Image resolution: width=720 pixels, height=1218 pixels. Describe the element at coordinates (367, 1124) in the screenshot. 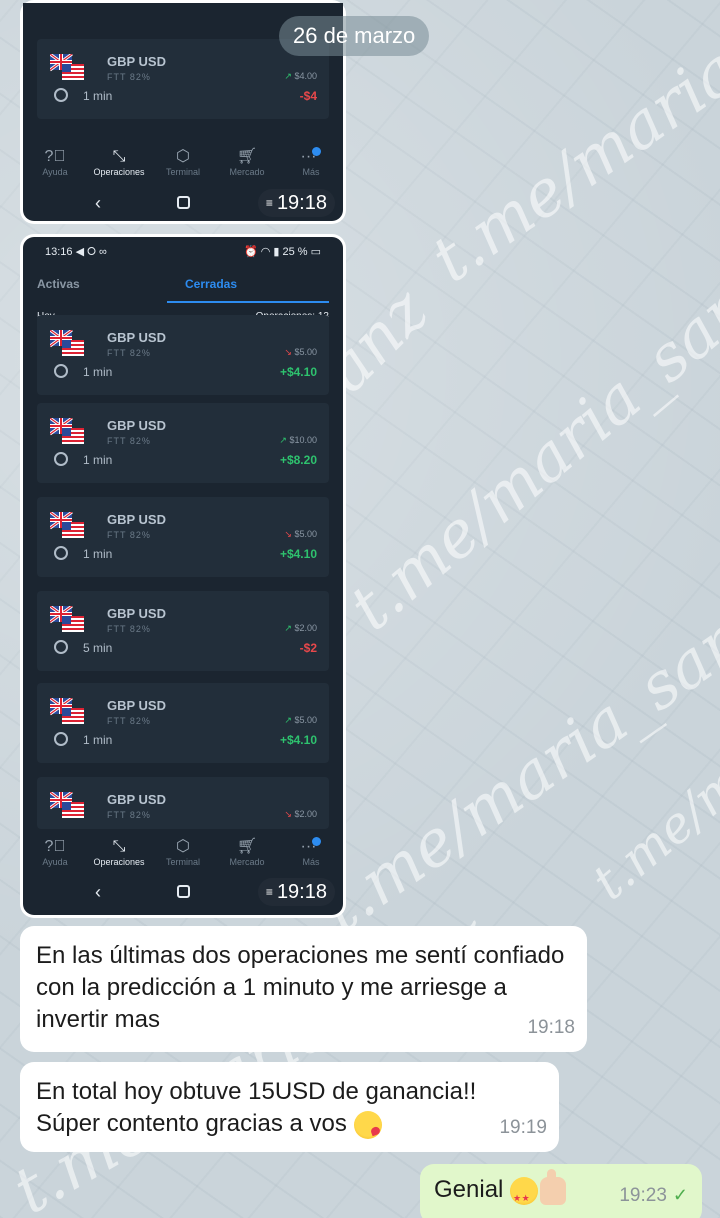

I see `kissing-face-emoji` at that location.